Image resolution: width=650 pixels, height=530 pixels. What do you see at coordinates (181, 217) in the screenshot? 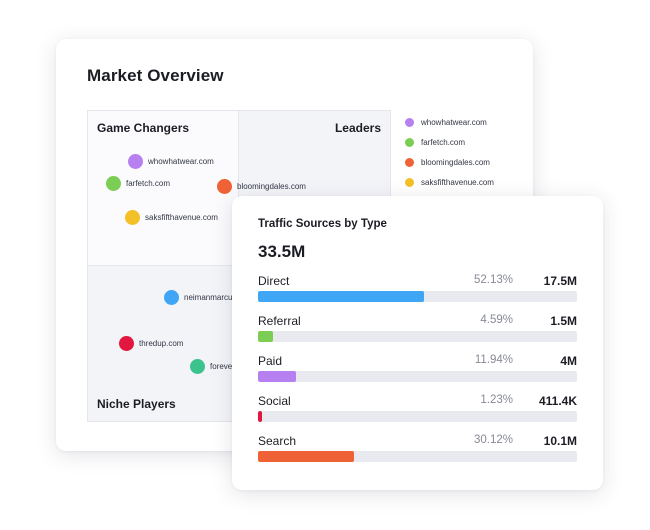
I see `bubble-label: saksfifthavenue.com` at bounding box center [181, 217].